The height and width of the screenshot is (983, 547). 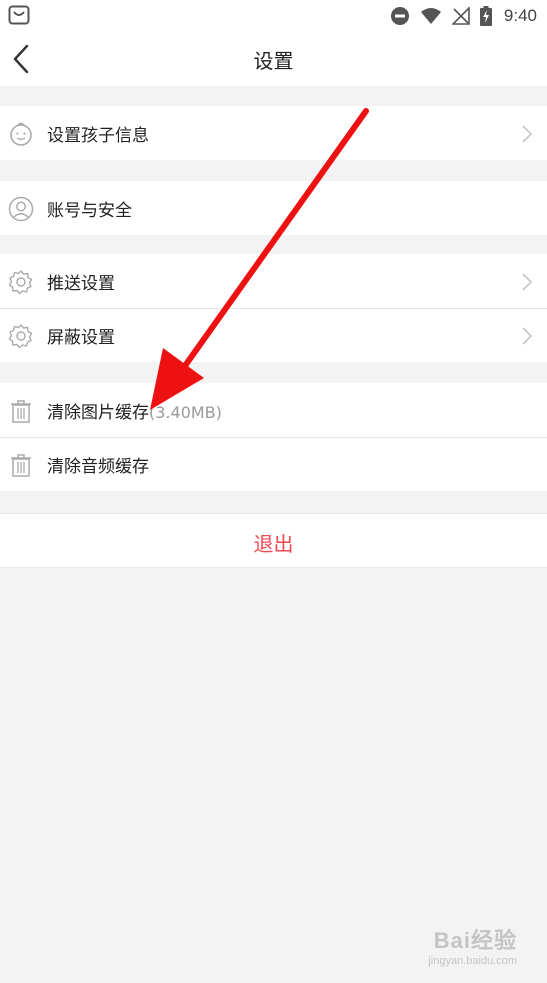 I want to click on do-not-disturb-icon, so click(x=399, y=16).